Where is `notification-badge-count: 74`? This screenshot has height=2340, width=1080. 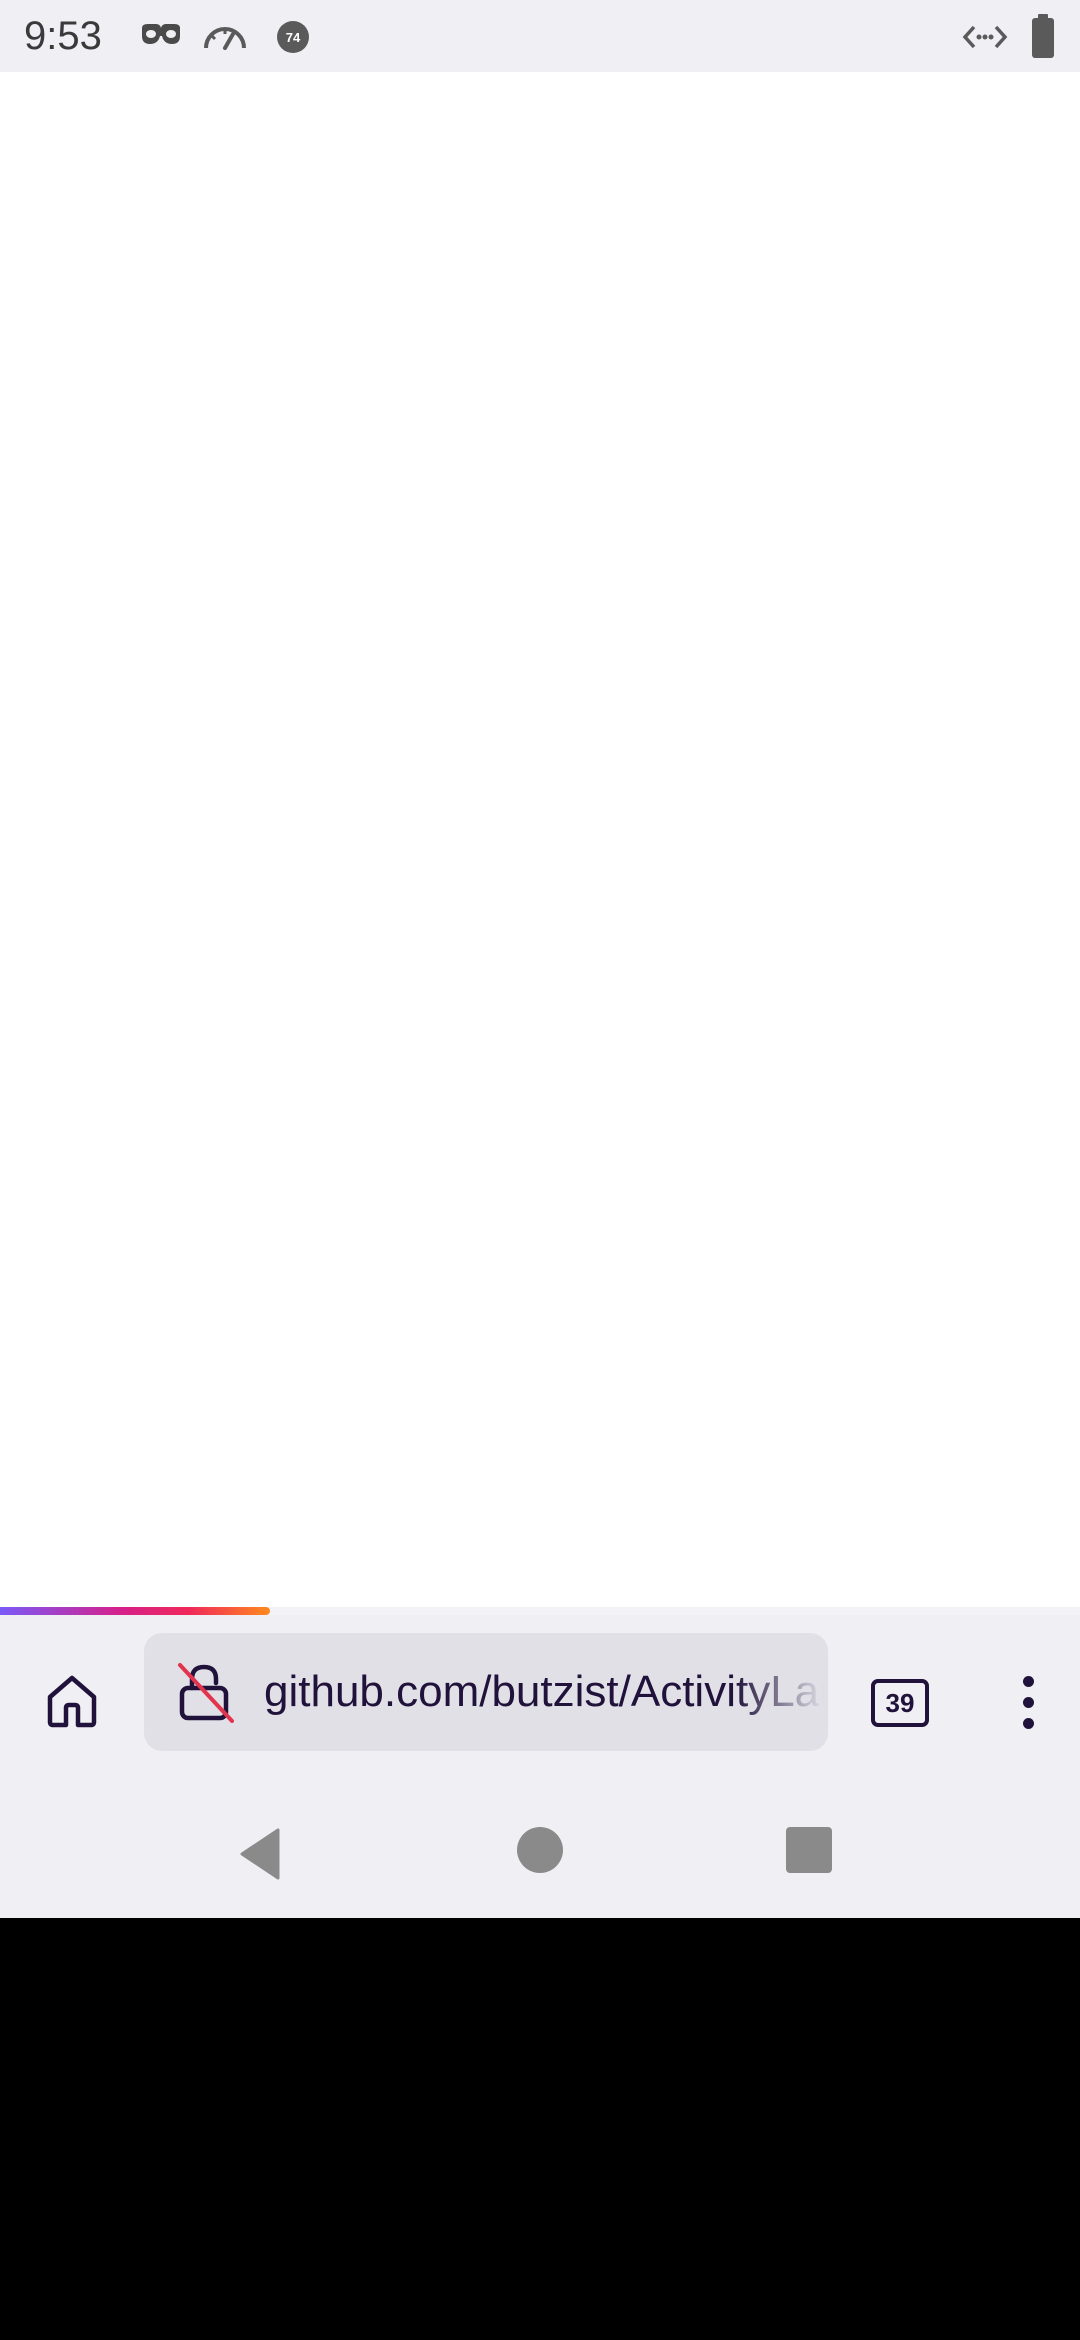
notification-badge-count: 74 is located at coordinates (293, 37).